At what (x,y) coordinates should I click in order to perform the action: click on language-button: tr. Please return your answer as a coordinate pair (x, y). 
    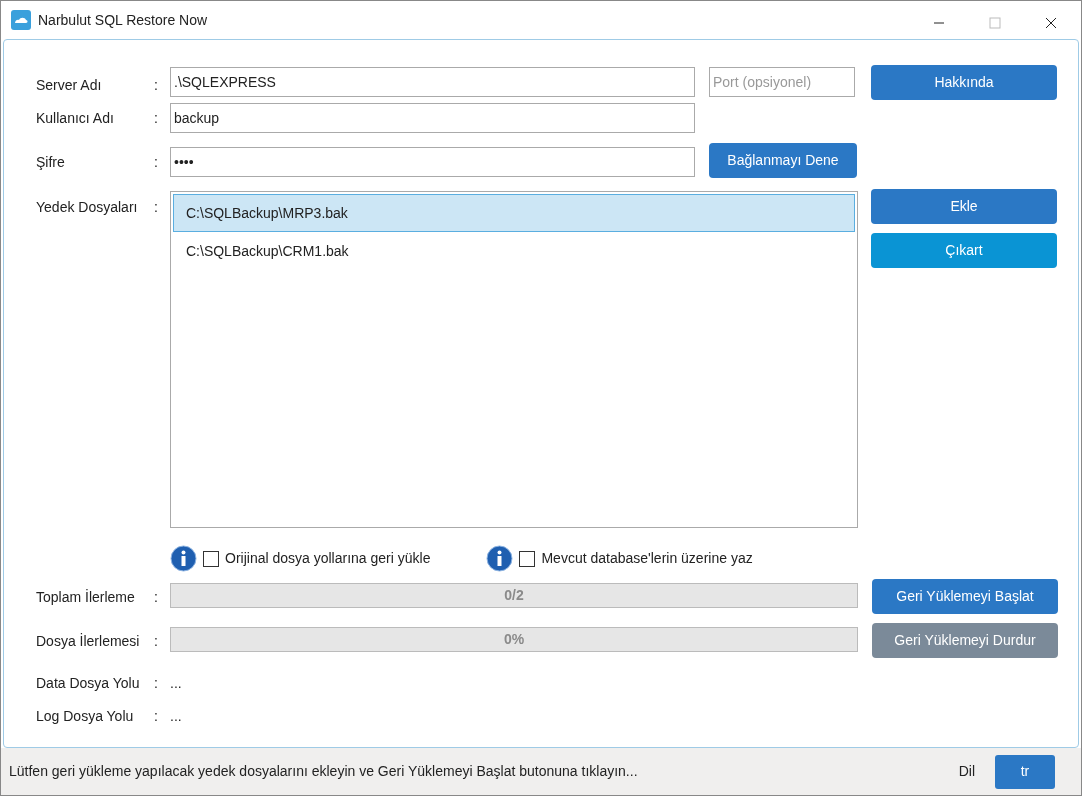
    Looking at the image, I should click on (1025, 771).